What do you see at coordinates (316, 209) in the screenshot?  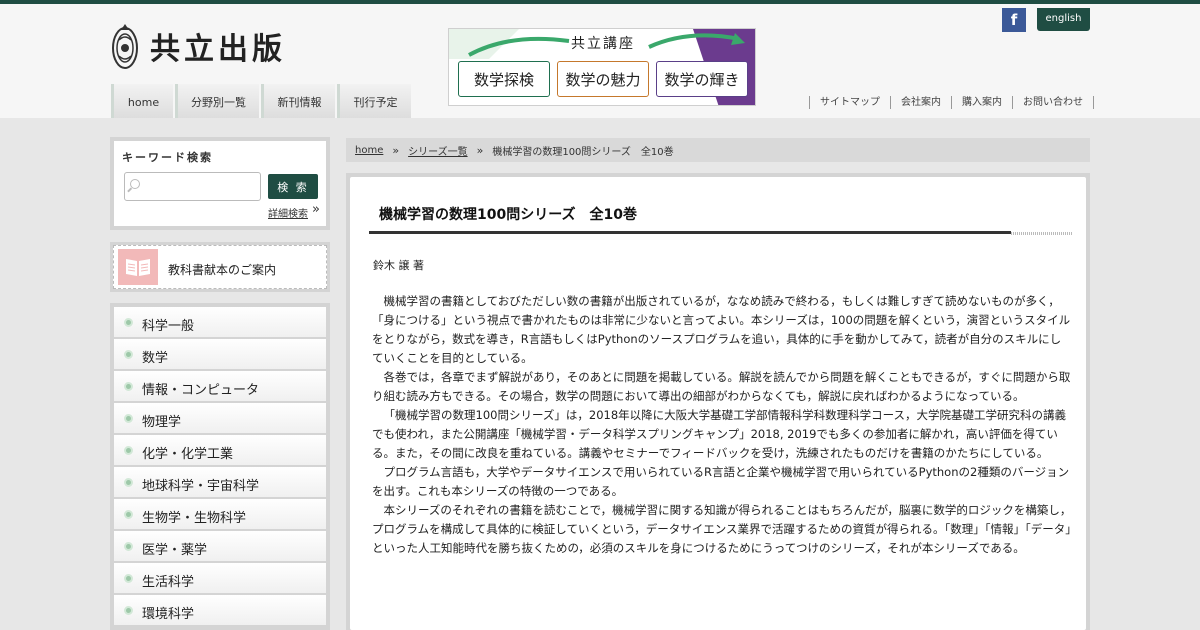 I see `advanced-search-arrow-icon: »` at bounding box center [316, 209].